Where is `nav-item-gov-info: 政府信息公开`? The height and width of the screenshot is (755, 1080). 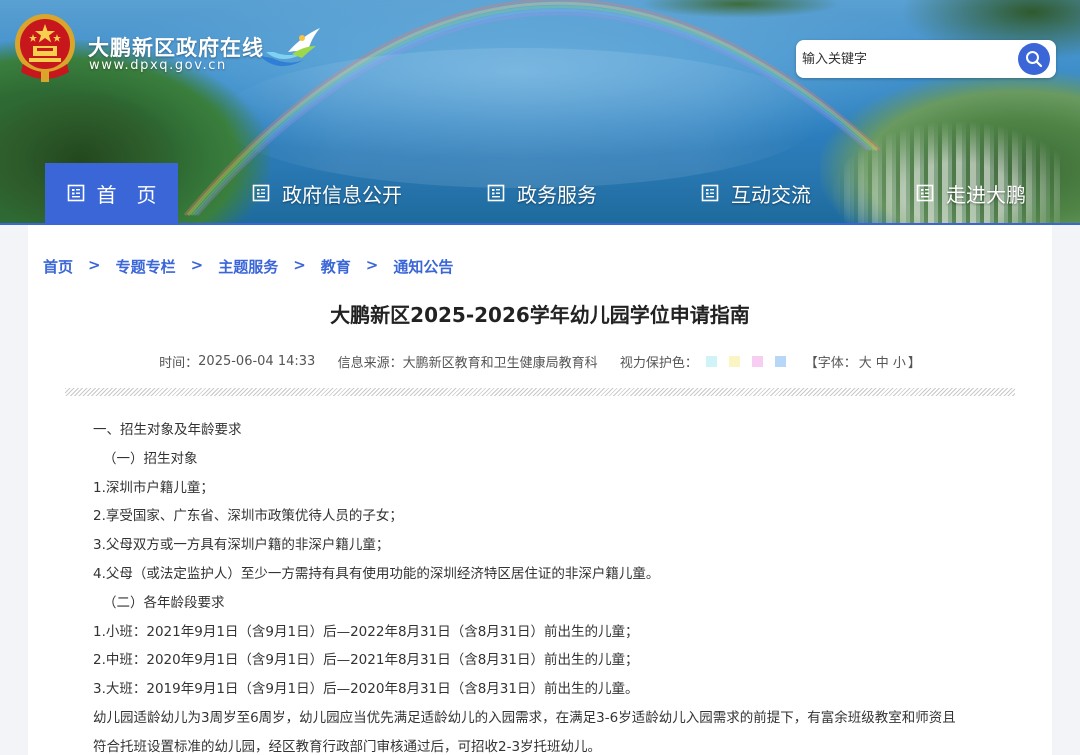
nav-item-gov-info: 政府信息公开 is located at coordinates (327, 193).